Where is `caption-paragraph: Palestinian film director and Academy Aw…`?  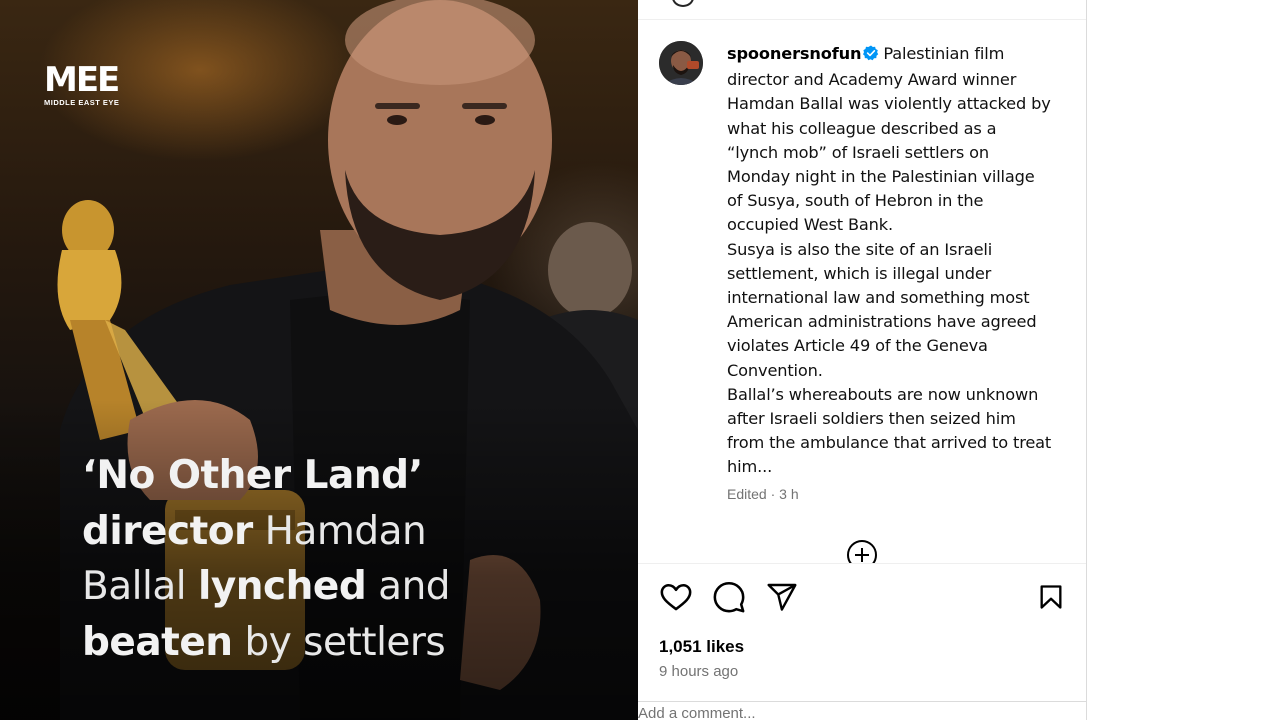 caption-paragraph: Palestinian film director and Academy Aw… is located at coordinates (889, 139).